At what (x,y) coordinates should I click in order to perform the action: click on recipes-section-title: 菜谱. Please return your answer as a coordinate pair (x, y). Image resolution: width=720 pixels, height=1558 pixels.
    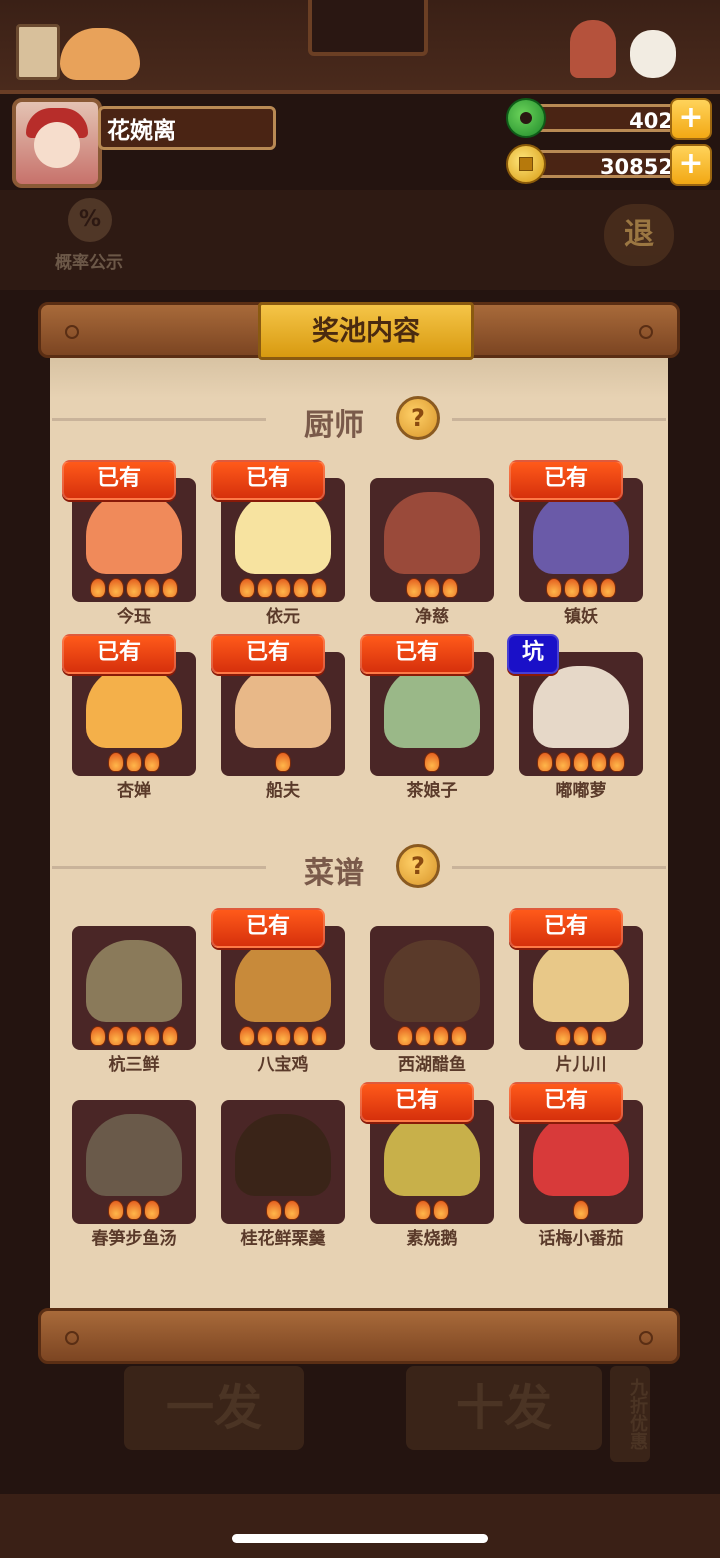
    Looking at the image, I should click on (334, 873).